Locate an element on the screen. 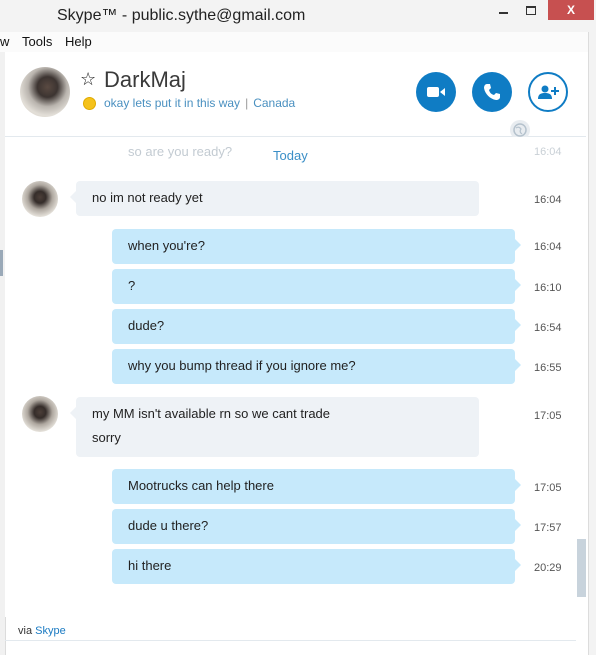  message-text: no im not ready yet is located at coordinates (147, 197).